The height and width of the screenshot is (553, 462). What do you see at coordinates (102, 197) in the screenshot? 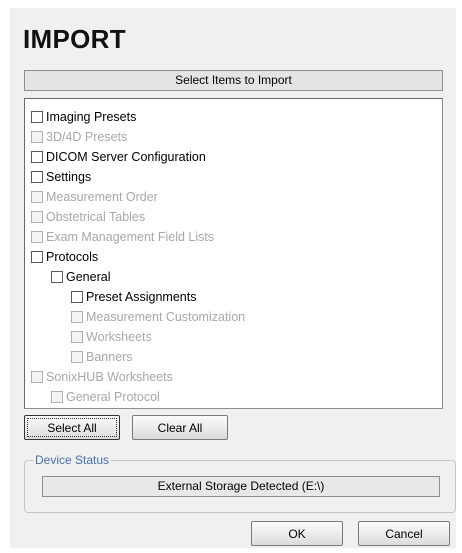
I see `item-label: Measurement Order` at bounding box center [102, 197].